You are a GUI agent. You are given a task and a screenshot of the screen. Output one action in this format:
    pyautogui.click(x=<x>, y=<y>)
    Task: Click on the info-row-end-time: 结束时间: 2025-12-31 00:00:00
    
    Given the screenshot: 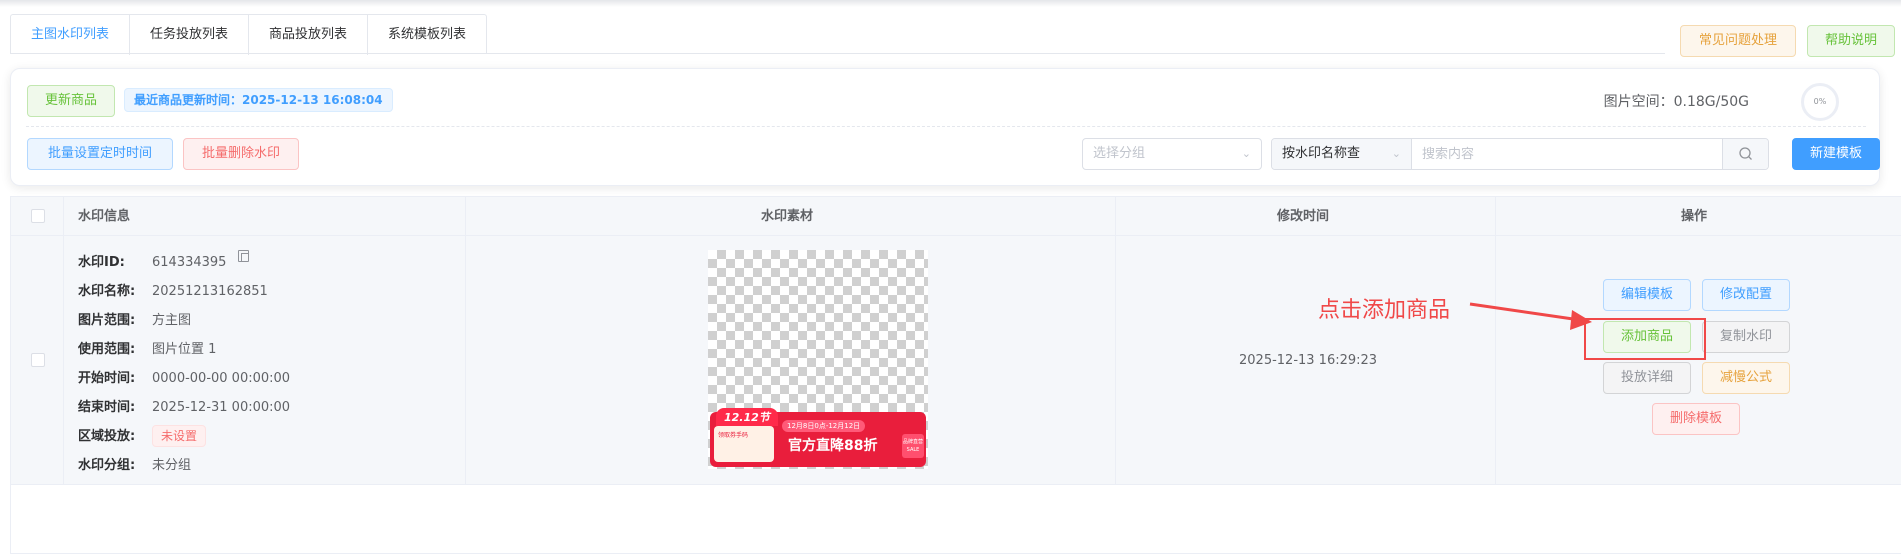 What is the action you would take?
    pyautogui.click(x=184, y=407)
    